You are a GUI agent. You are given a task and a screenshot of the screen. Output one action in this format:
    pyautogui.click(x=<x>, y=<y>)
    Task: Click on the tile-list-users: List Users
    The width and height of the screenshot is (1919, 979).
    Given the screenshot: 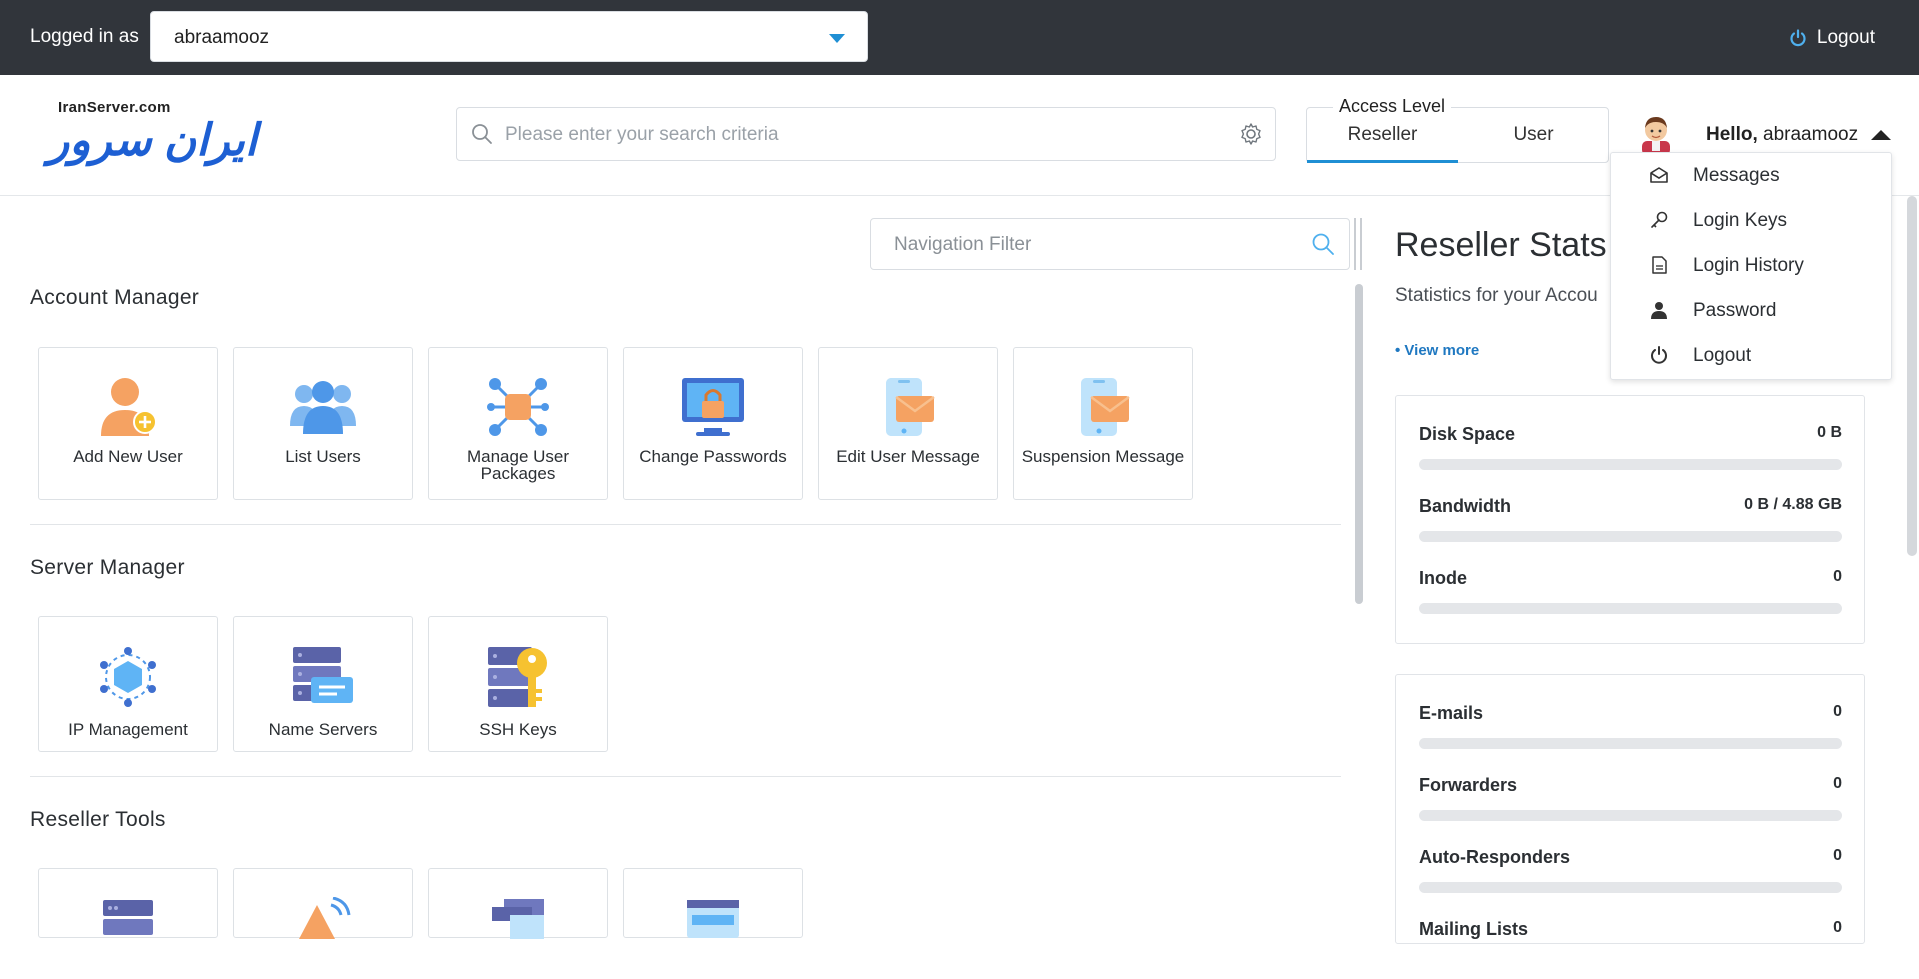 What is the action you would take?
    pyautogui.click(x=323, y=423)
    